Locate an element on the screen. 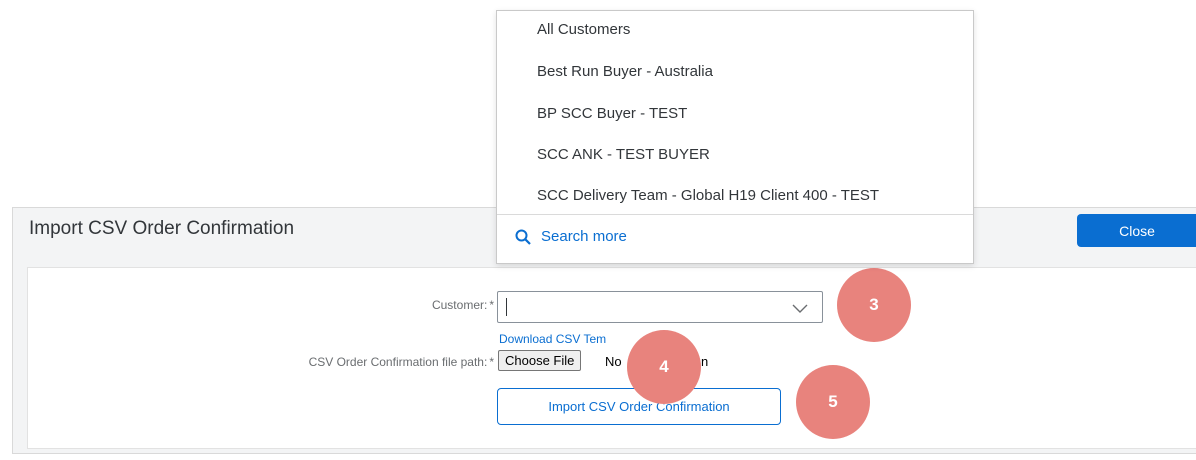  file-path-label-text: CSV Order Confirmation file path: is located at coordinates (398, 362).